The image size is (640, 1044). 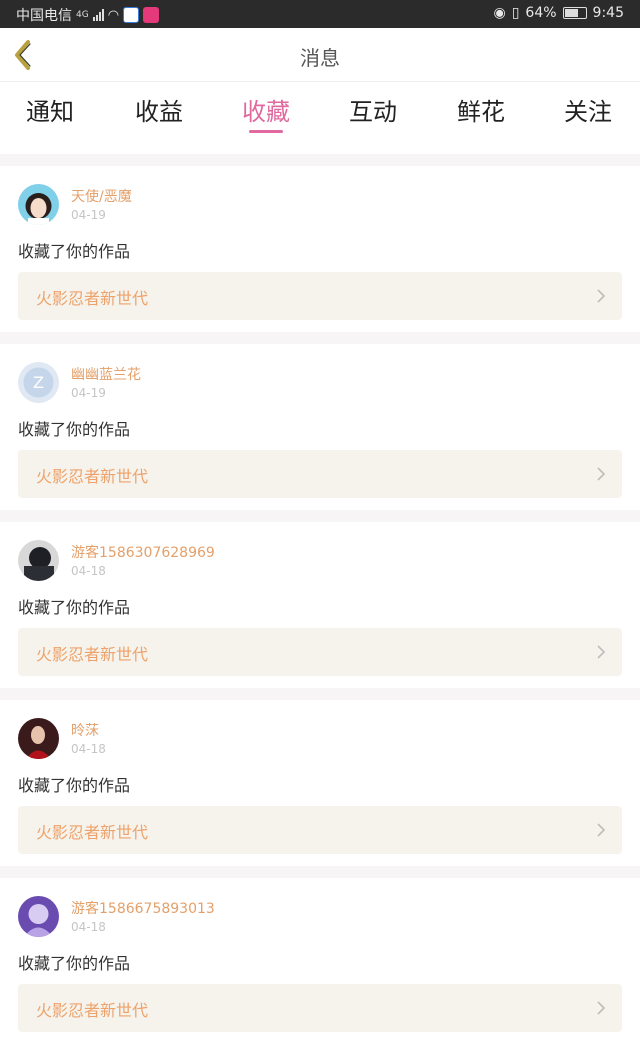 I want to click on wifi-icon: ◠, so click(x=113, y=15).